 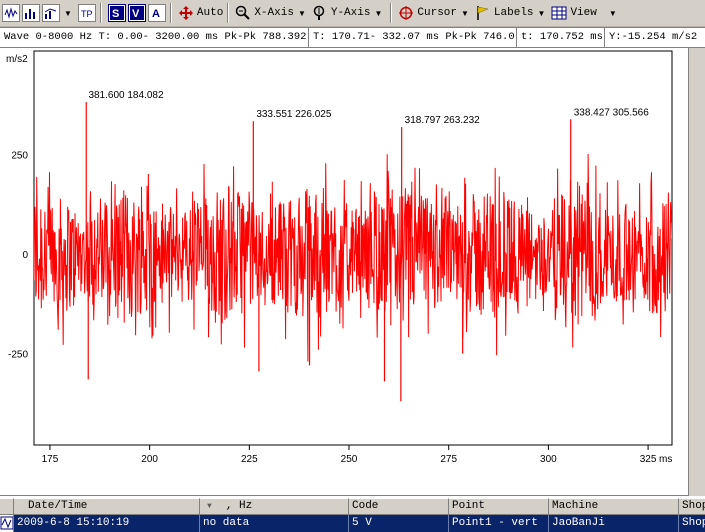 I want to click on crosshair-icon, so click(x=406, y=13).